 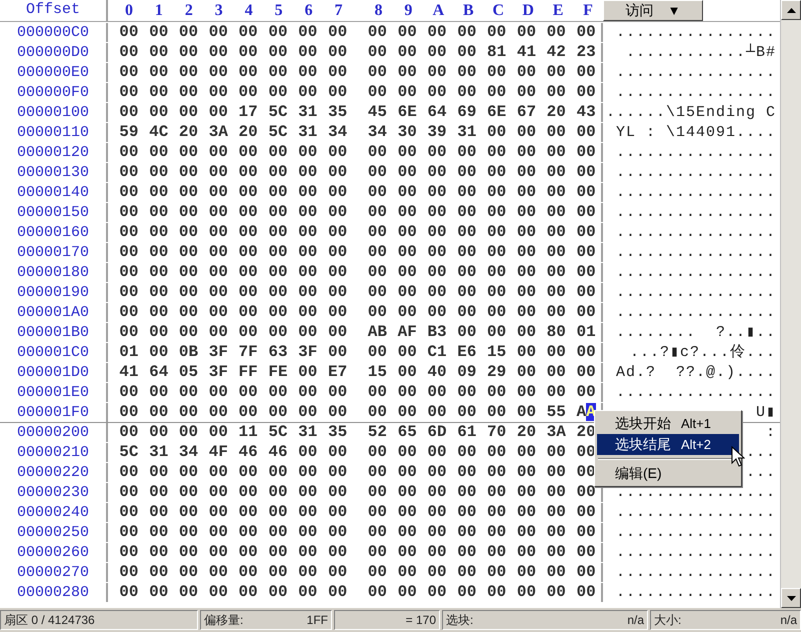 I want to click on column-header: 9, so click(x=408, y=10).